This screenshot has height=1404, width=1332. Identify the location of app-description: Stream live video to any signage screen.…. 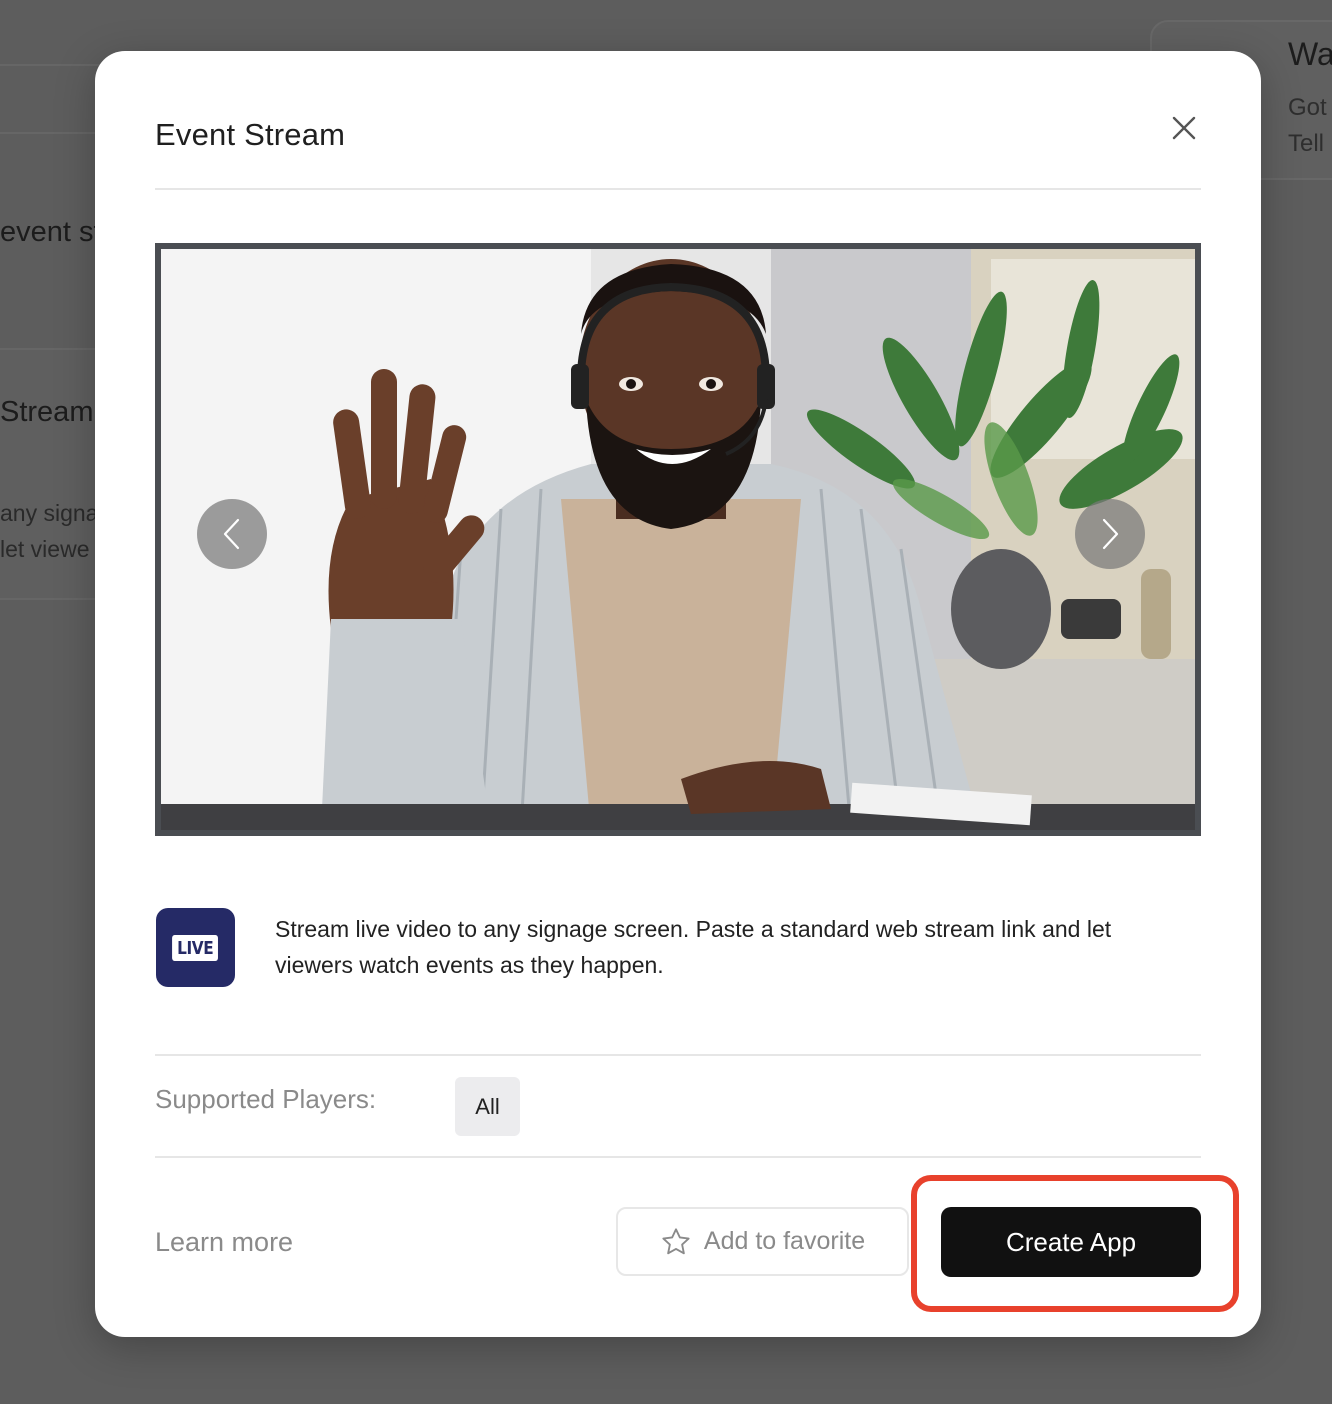
(693, 947).